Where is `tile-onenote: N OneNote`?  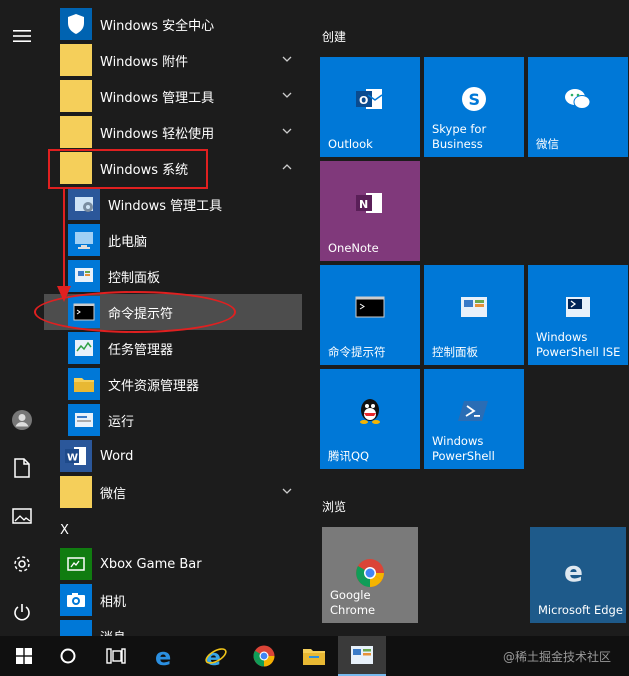
tile-onenote: N OneNote is located at coordinates (370, 211).